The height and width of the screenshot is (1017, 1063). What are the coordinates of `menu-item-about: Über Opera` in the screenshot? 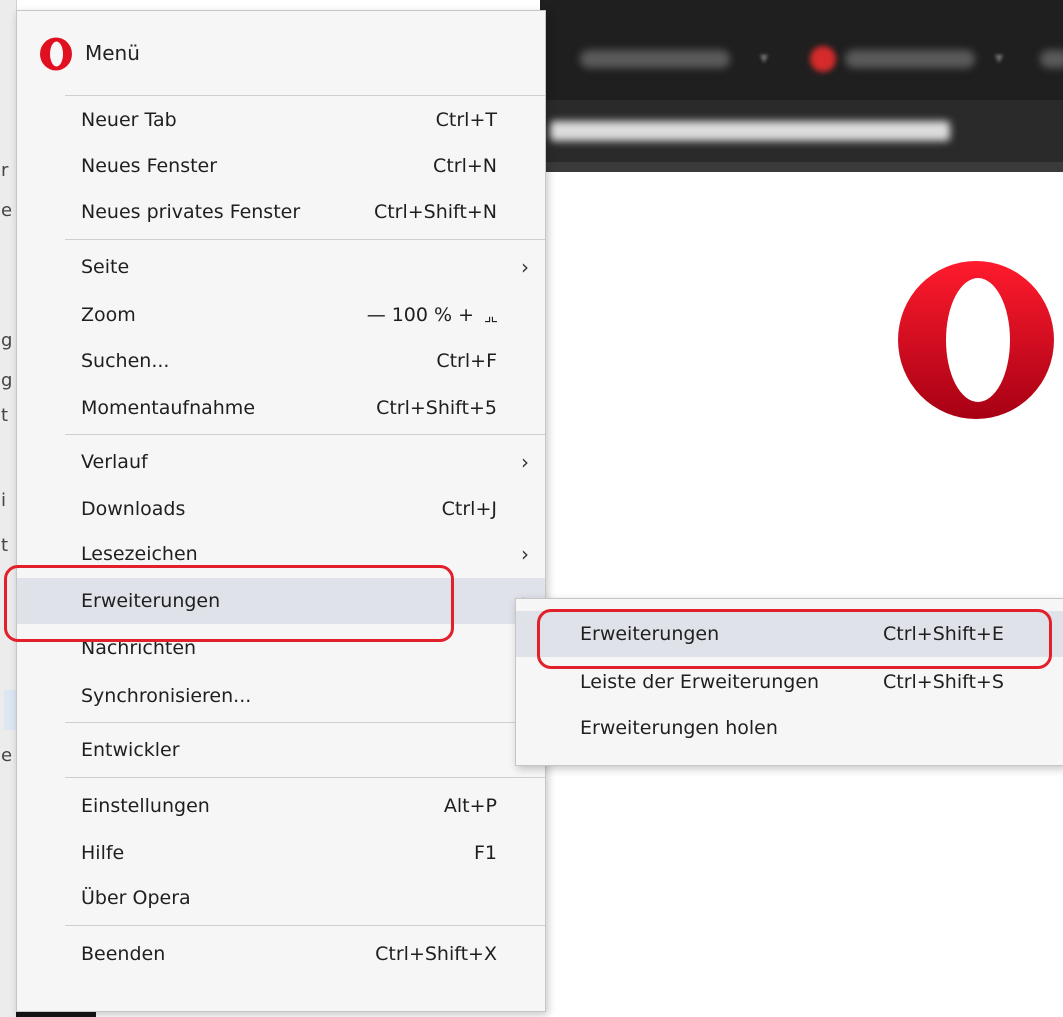 It's located at (281, 898).